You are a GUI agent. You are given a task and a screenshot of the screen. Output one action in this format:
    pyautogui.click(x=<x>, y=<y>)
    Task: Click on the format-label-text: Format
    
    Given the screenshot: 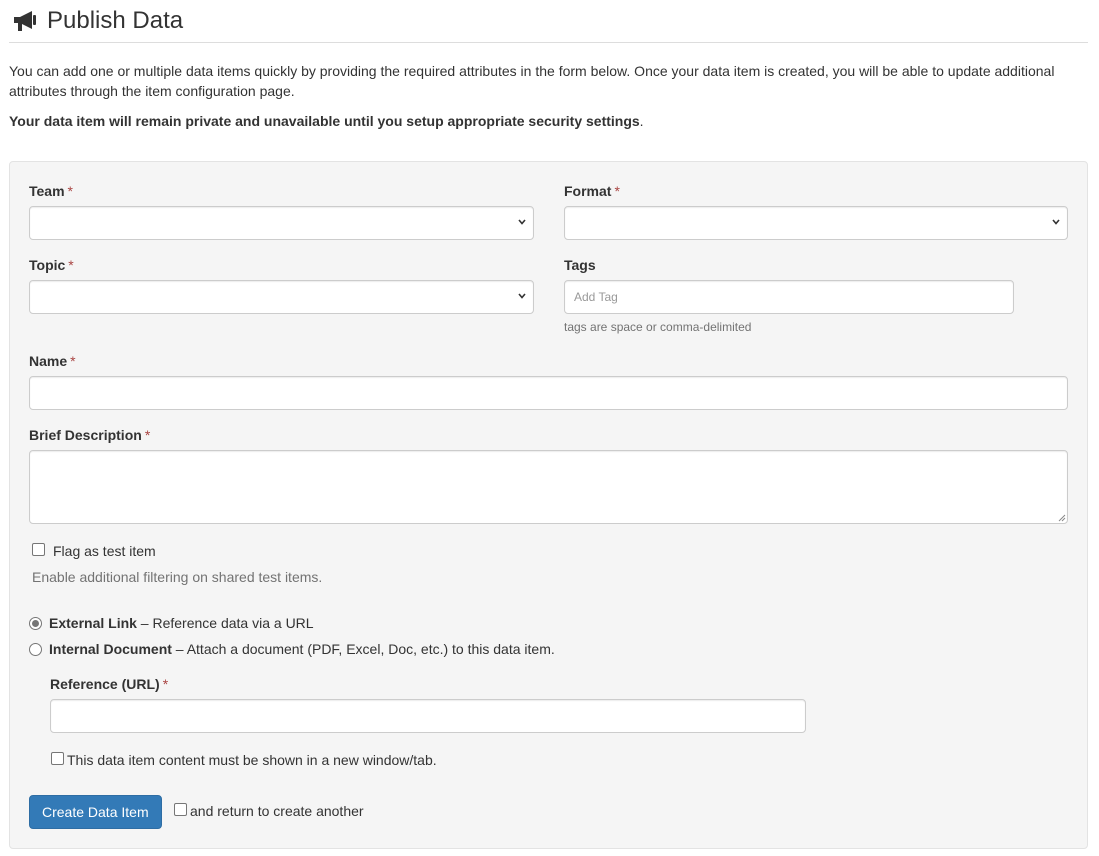 What is the action you would take?
    pyautogui.click(x=588, y=191)
    